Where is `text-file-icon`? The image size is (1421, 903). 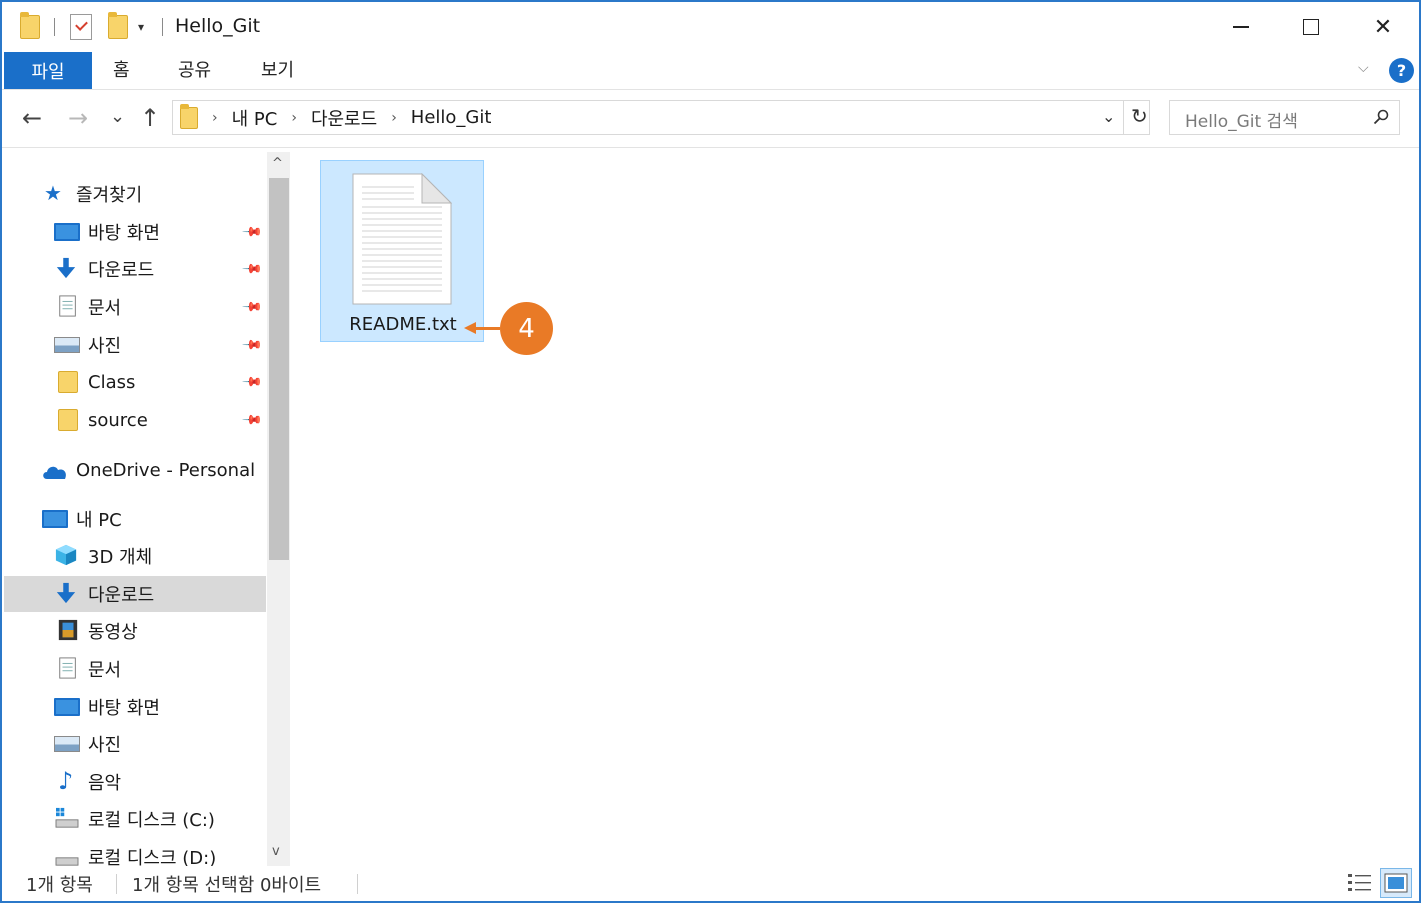
text-file-icon is located at coordinates (402, 239).